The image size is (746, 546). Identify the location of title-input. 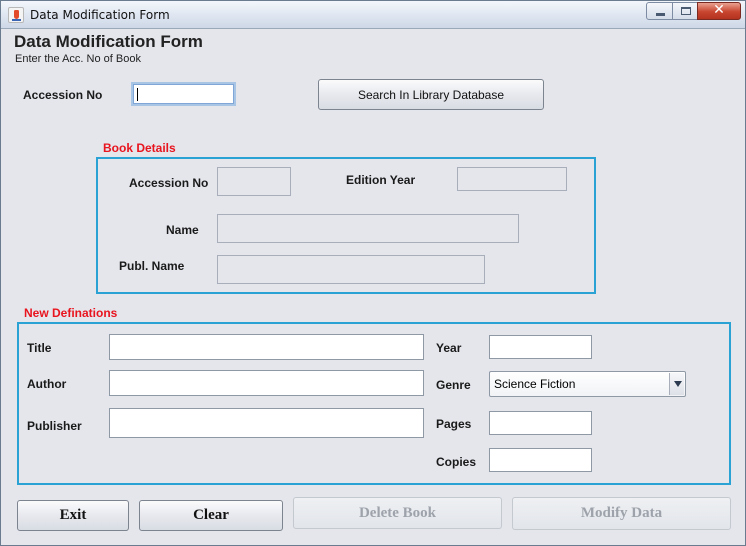
(266, 347).